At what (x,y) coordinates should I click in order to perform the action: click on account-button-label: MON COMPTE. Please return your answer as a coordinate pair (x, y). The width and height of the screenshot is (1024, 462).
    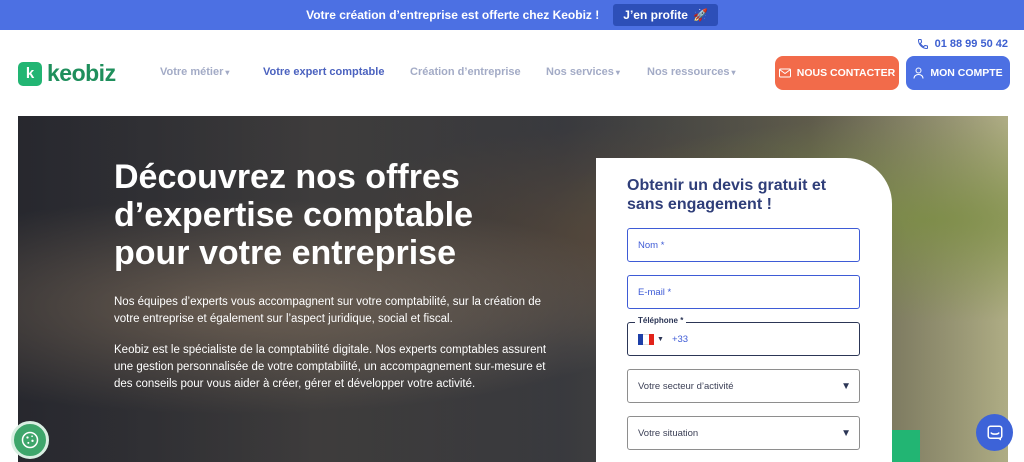
    Looking at the image, I should click on (966, 73).